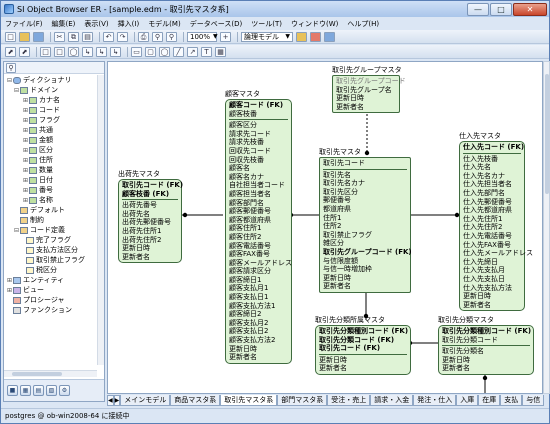 The image size is (550, 424). I want to click on line-icon: ╱, so click(178, 51).